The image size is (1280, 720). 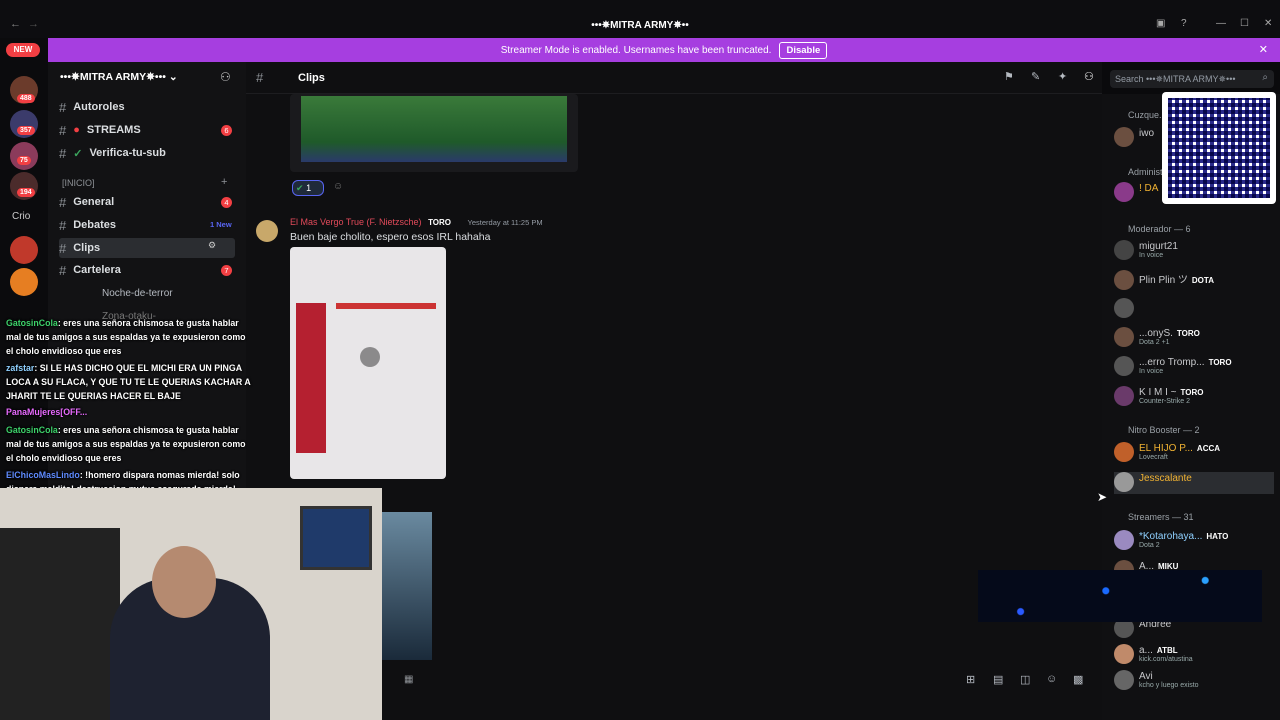 What do you see at coordinates (1194, 541) in the screenshot?
I see `member-item: *Kotarohaya... HATO Dota 2` at bounding box center [1194, 541].